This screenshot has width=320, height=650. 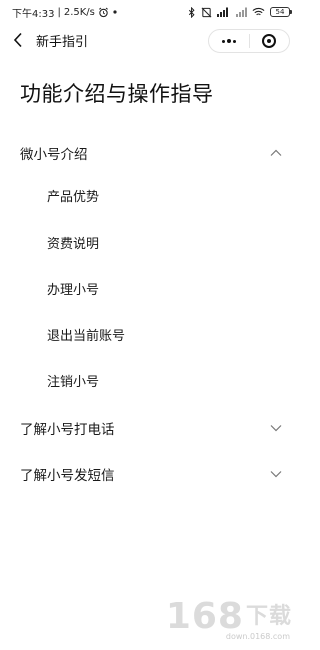 I want to click on mini-program-capsule, so click(x=249, y=41).